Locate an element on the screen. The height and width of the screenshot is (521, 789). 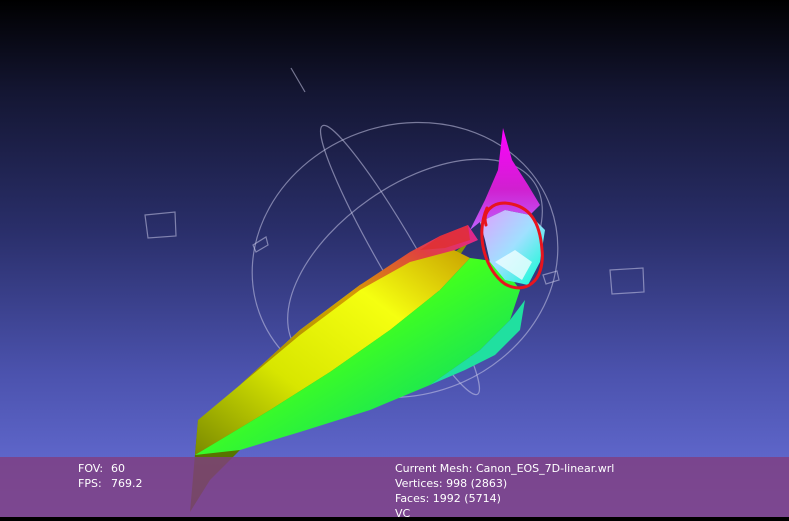
vertices-text: Vertices: 998 (2863) is located at coordinates (451, 483).